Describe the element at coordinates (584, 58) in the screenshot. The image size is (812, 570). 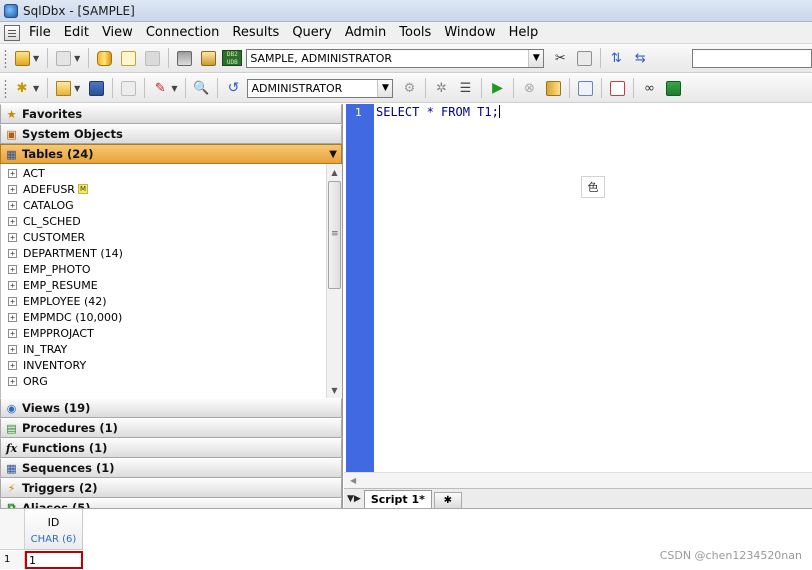
I see `clone-button` at that location.